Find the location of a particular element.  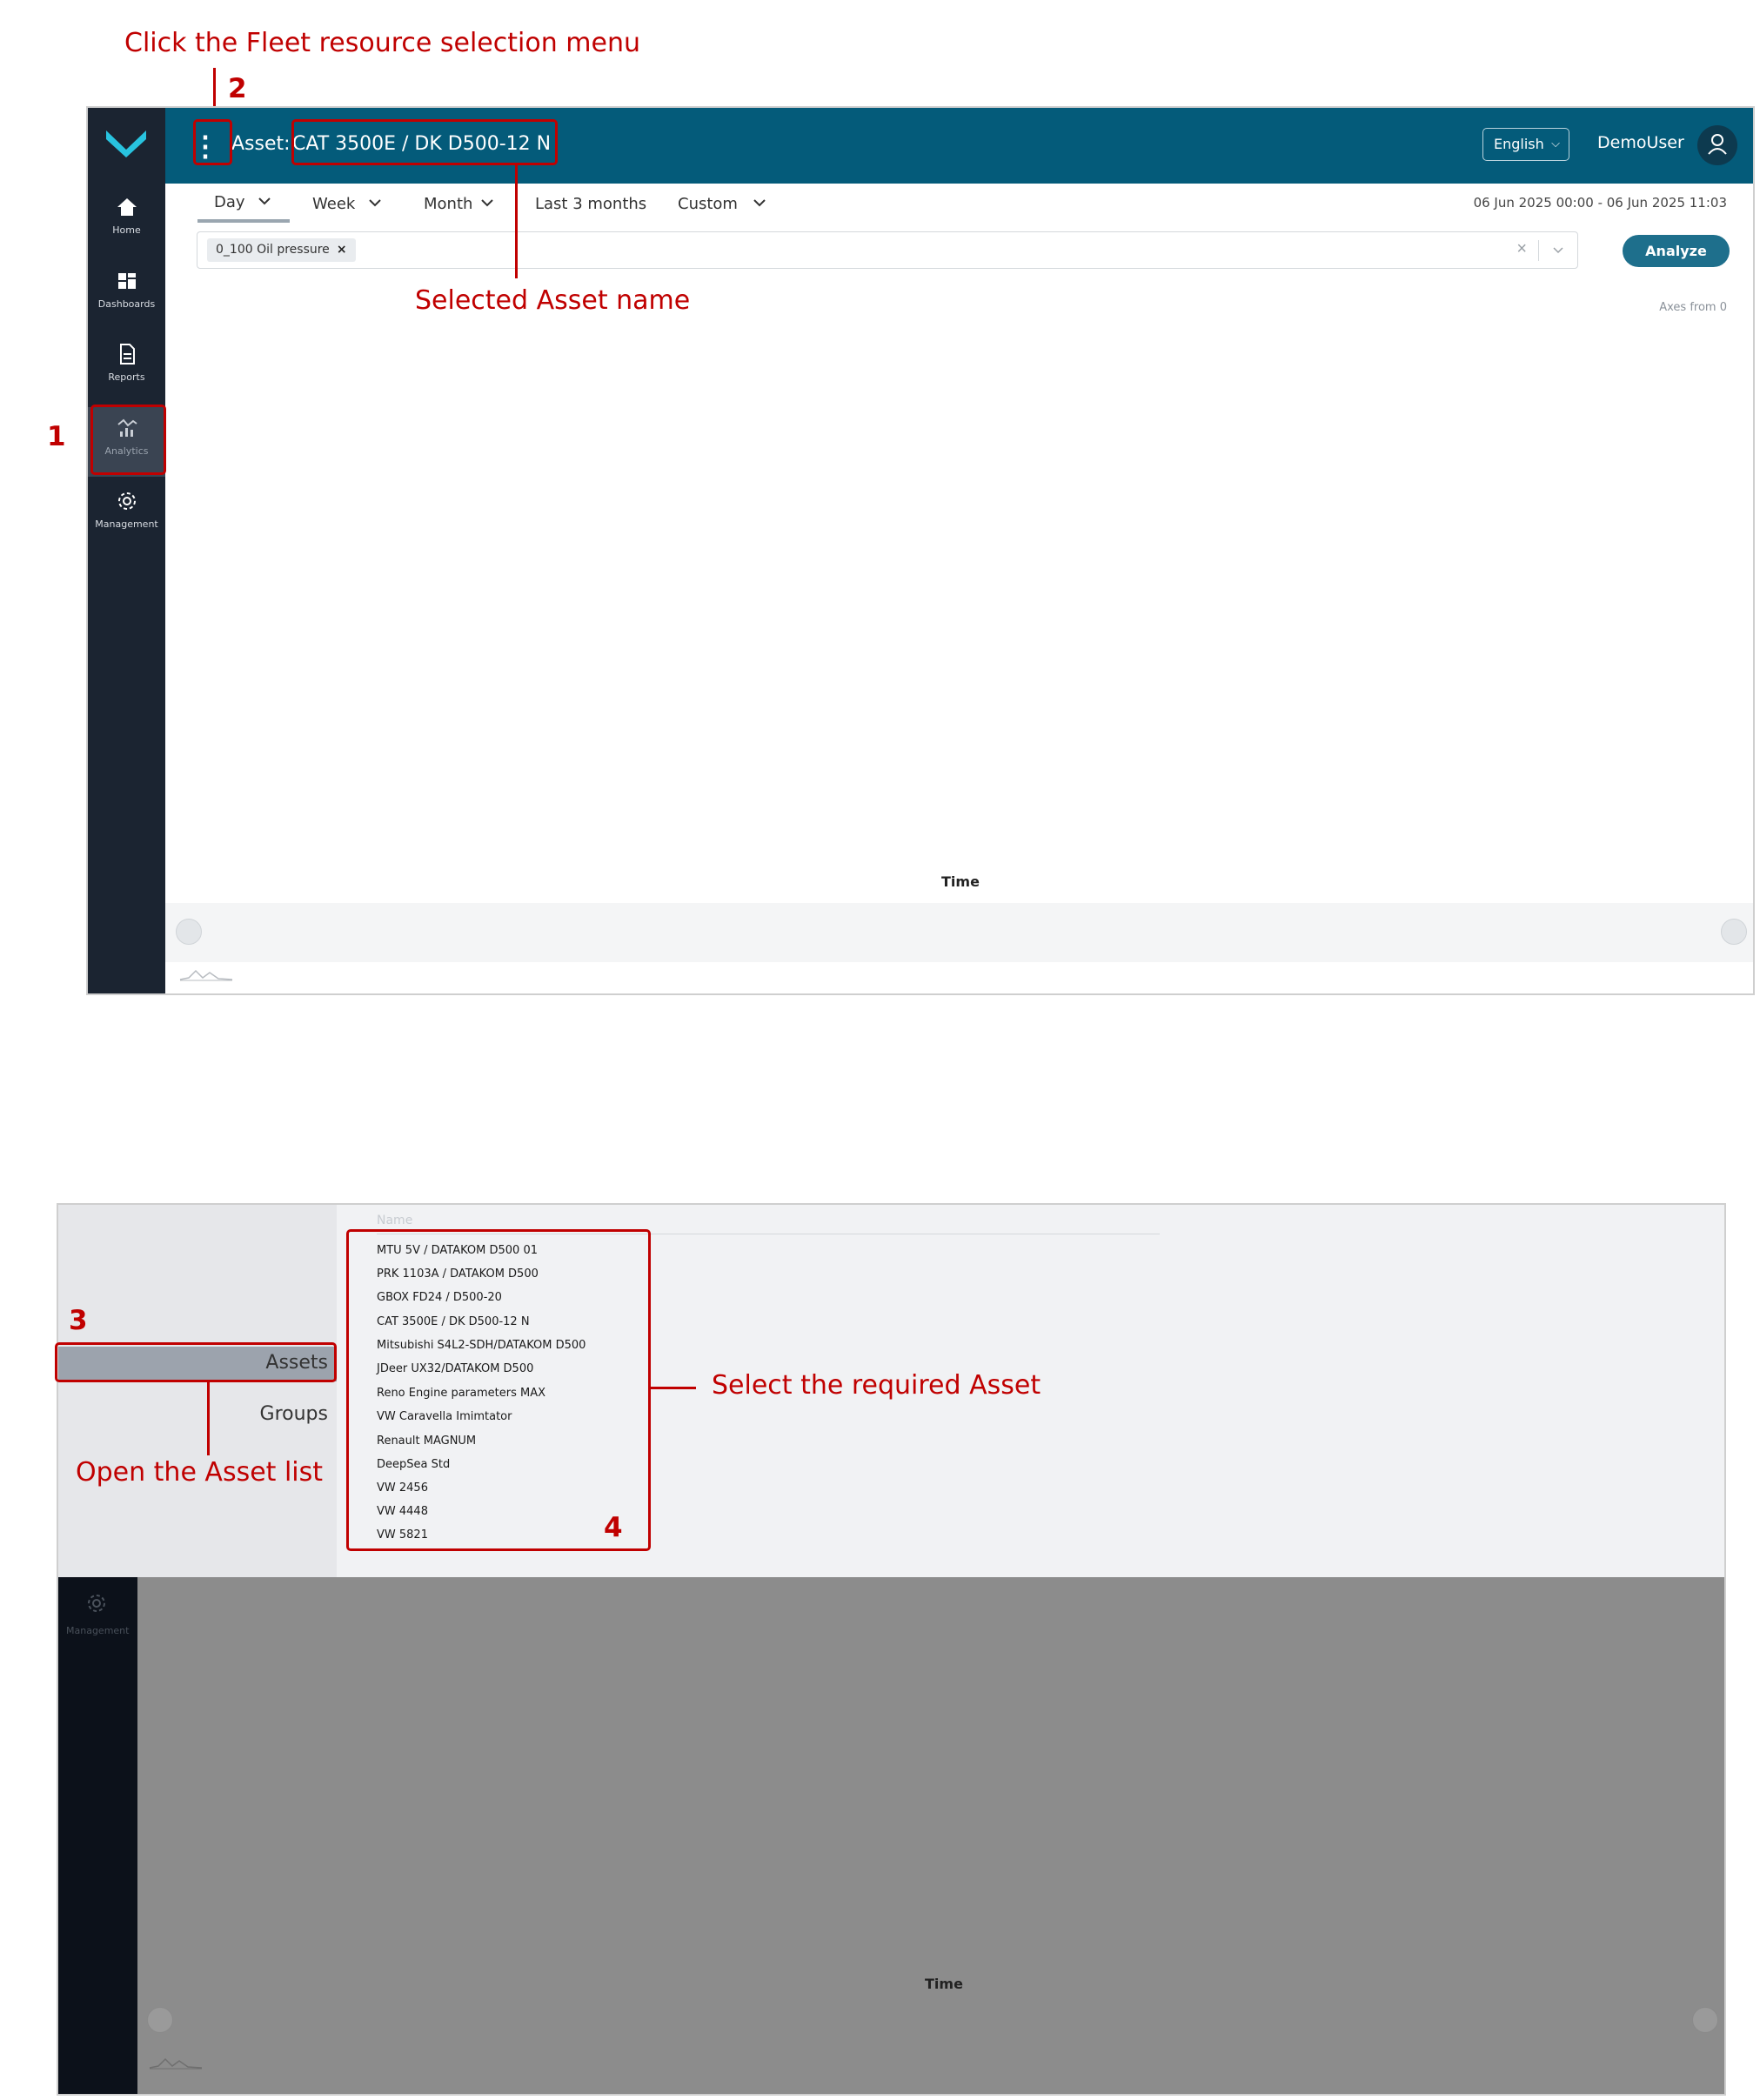

language-label: English is located at coordinates (1519, 144).